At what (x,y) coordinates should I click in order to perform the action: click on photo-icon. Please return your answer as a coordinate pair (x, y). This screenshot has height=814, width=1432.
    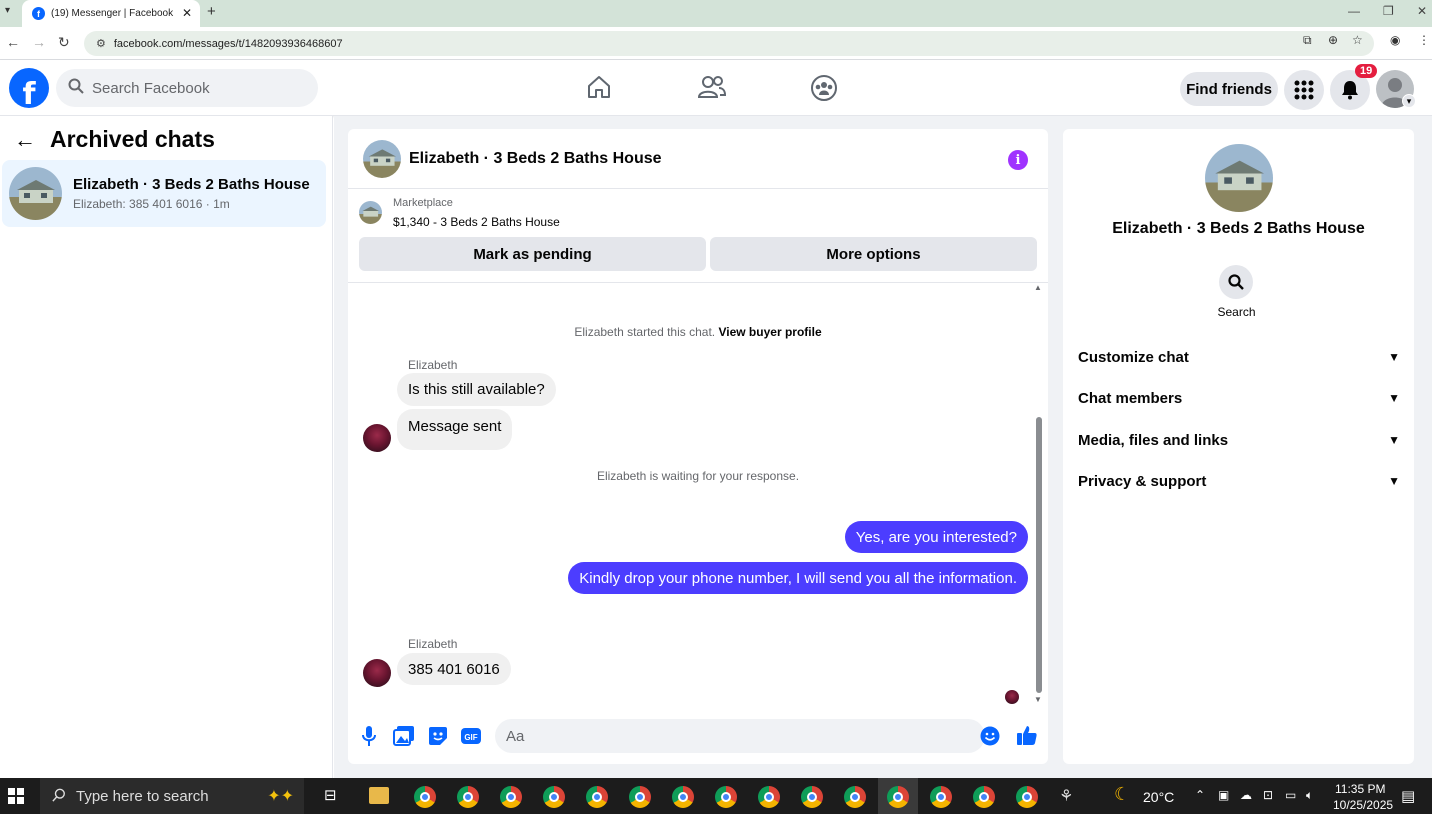
    Looking at the image, I should click on (404, 736).